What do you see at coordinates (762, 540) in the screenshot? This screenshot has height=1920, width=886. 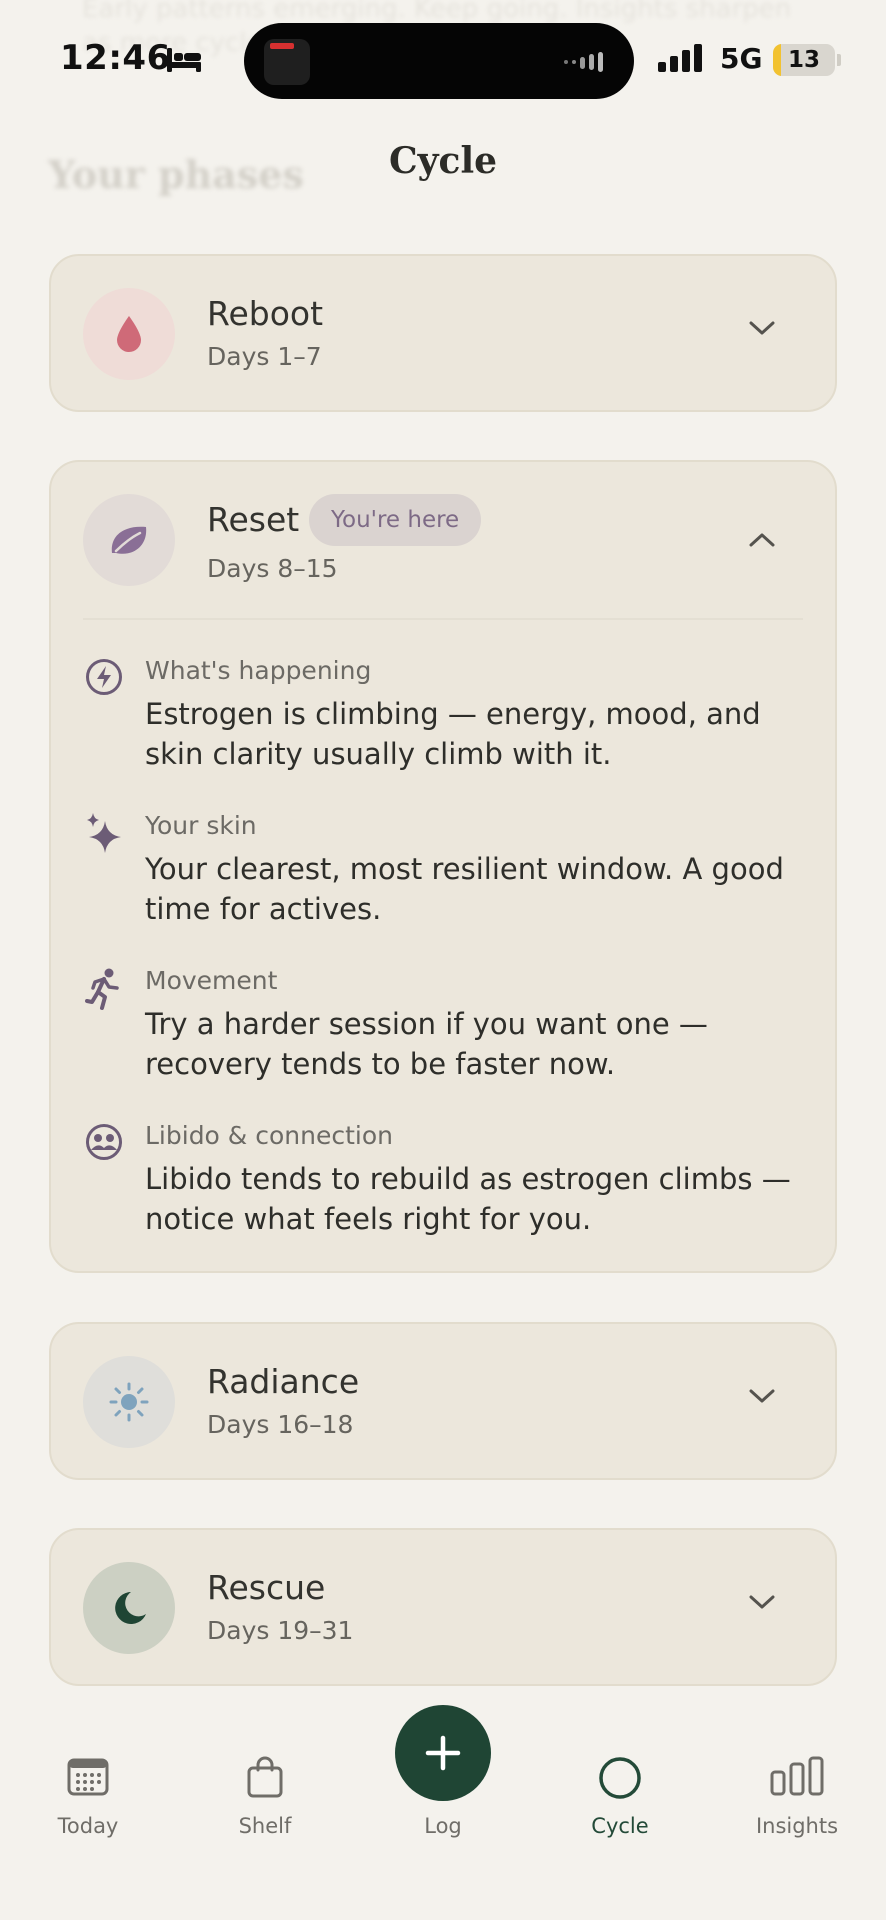 I see `chevron-up-icon` at bounding box center [762, 540].